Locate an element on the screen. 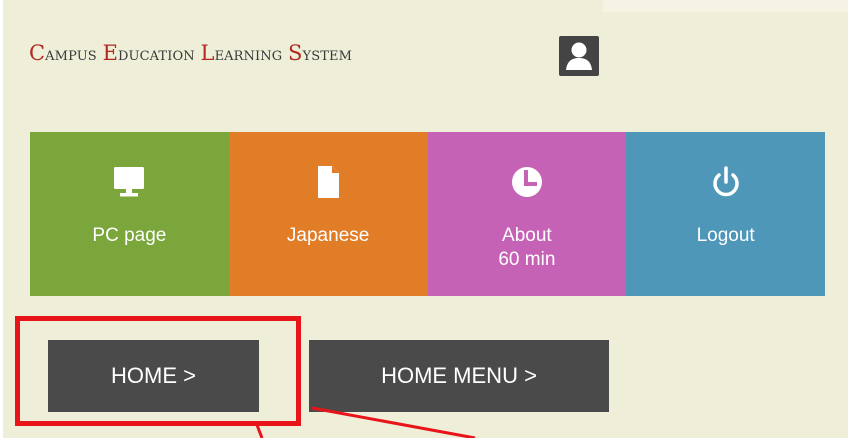  user-avatar-button is located at coordinates (579, 56).